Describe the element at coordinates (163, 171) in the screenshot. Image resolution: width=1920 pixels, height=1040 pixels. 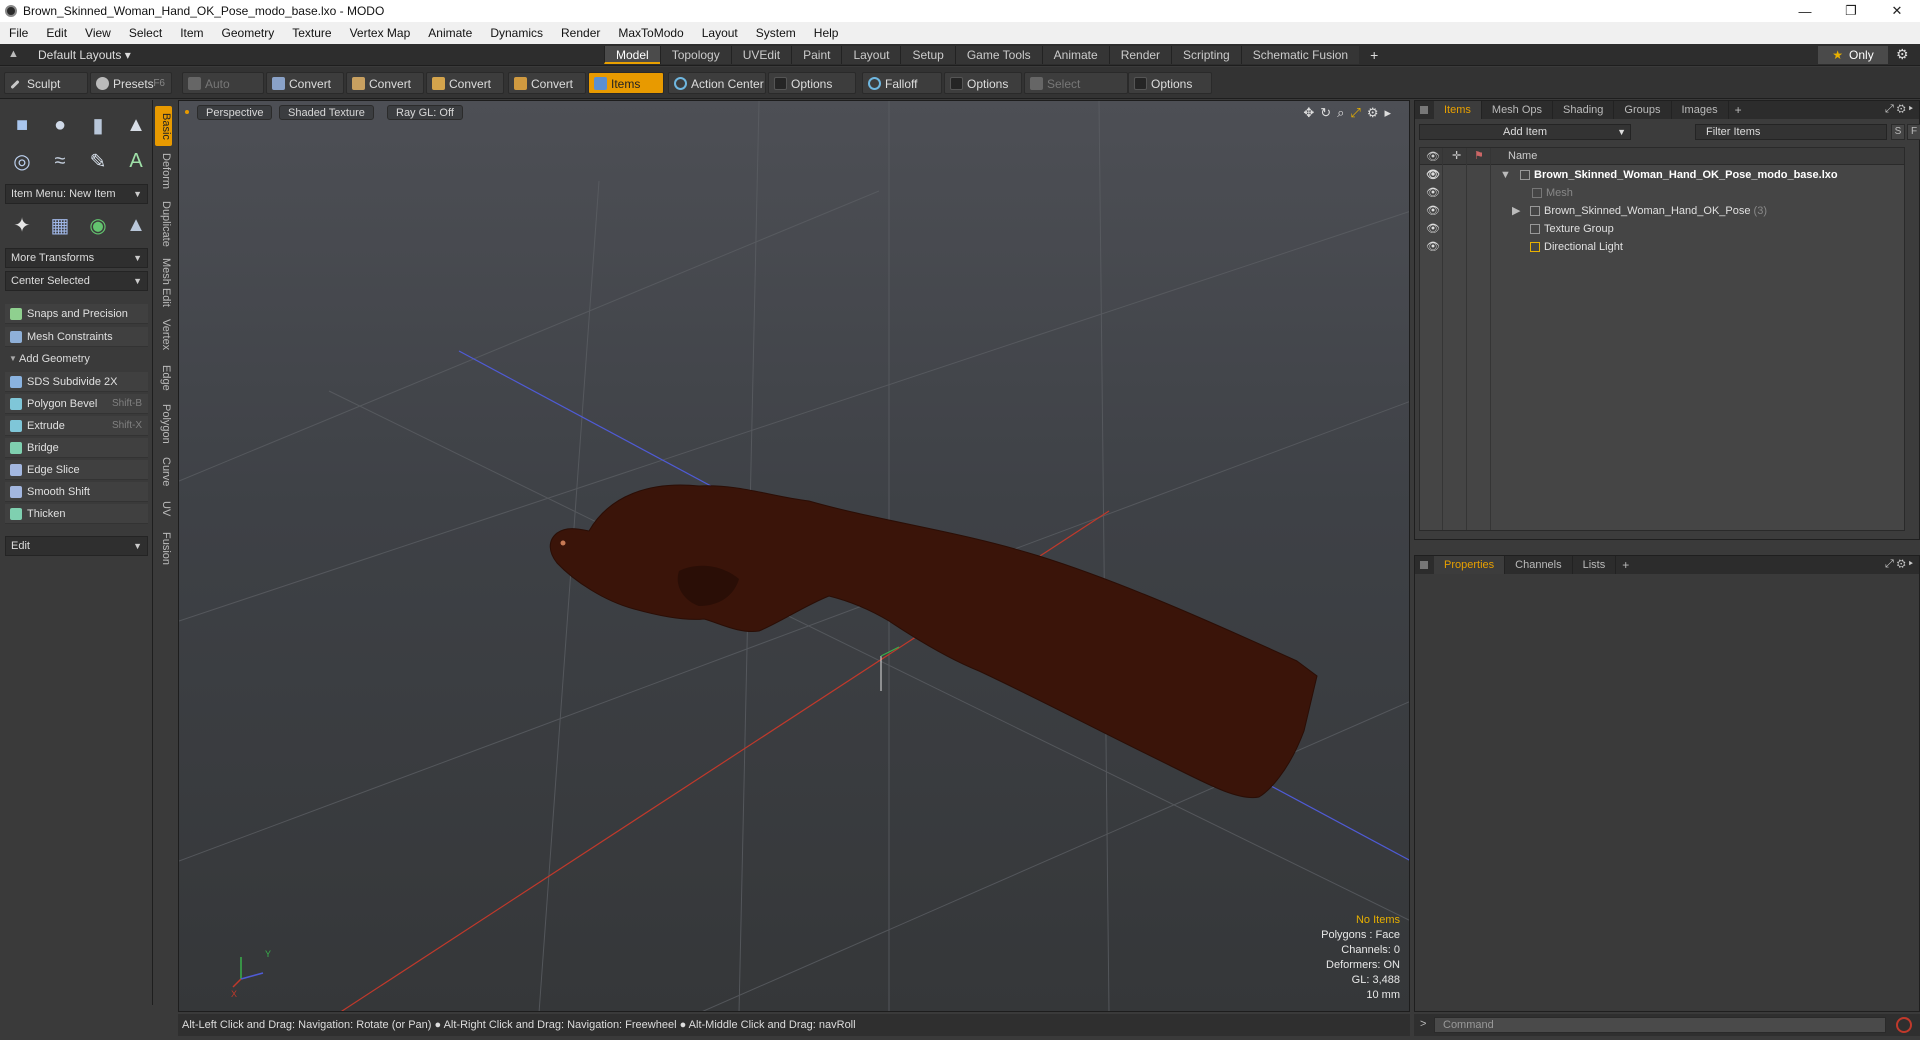
I see `vtab-deform: Deform` at that location.